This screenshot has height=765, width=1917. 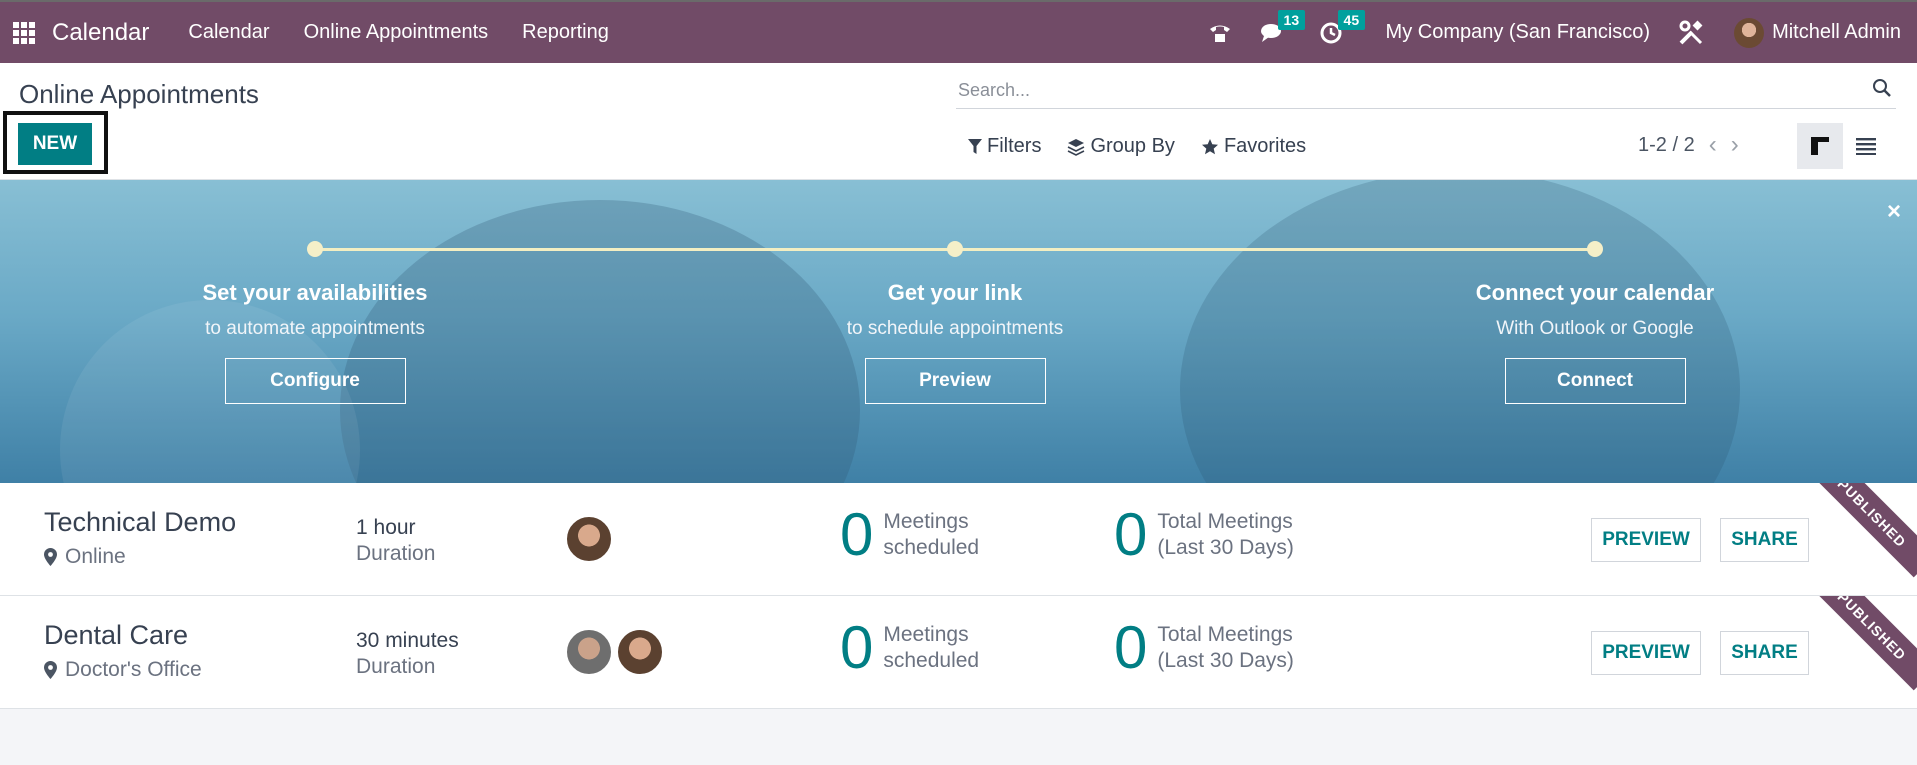 What do you see at coordinates (1595, 381) in the screenshot?
I see `connect-button: Connect` at bounding box center [1595, 381].